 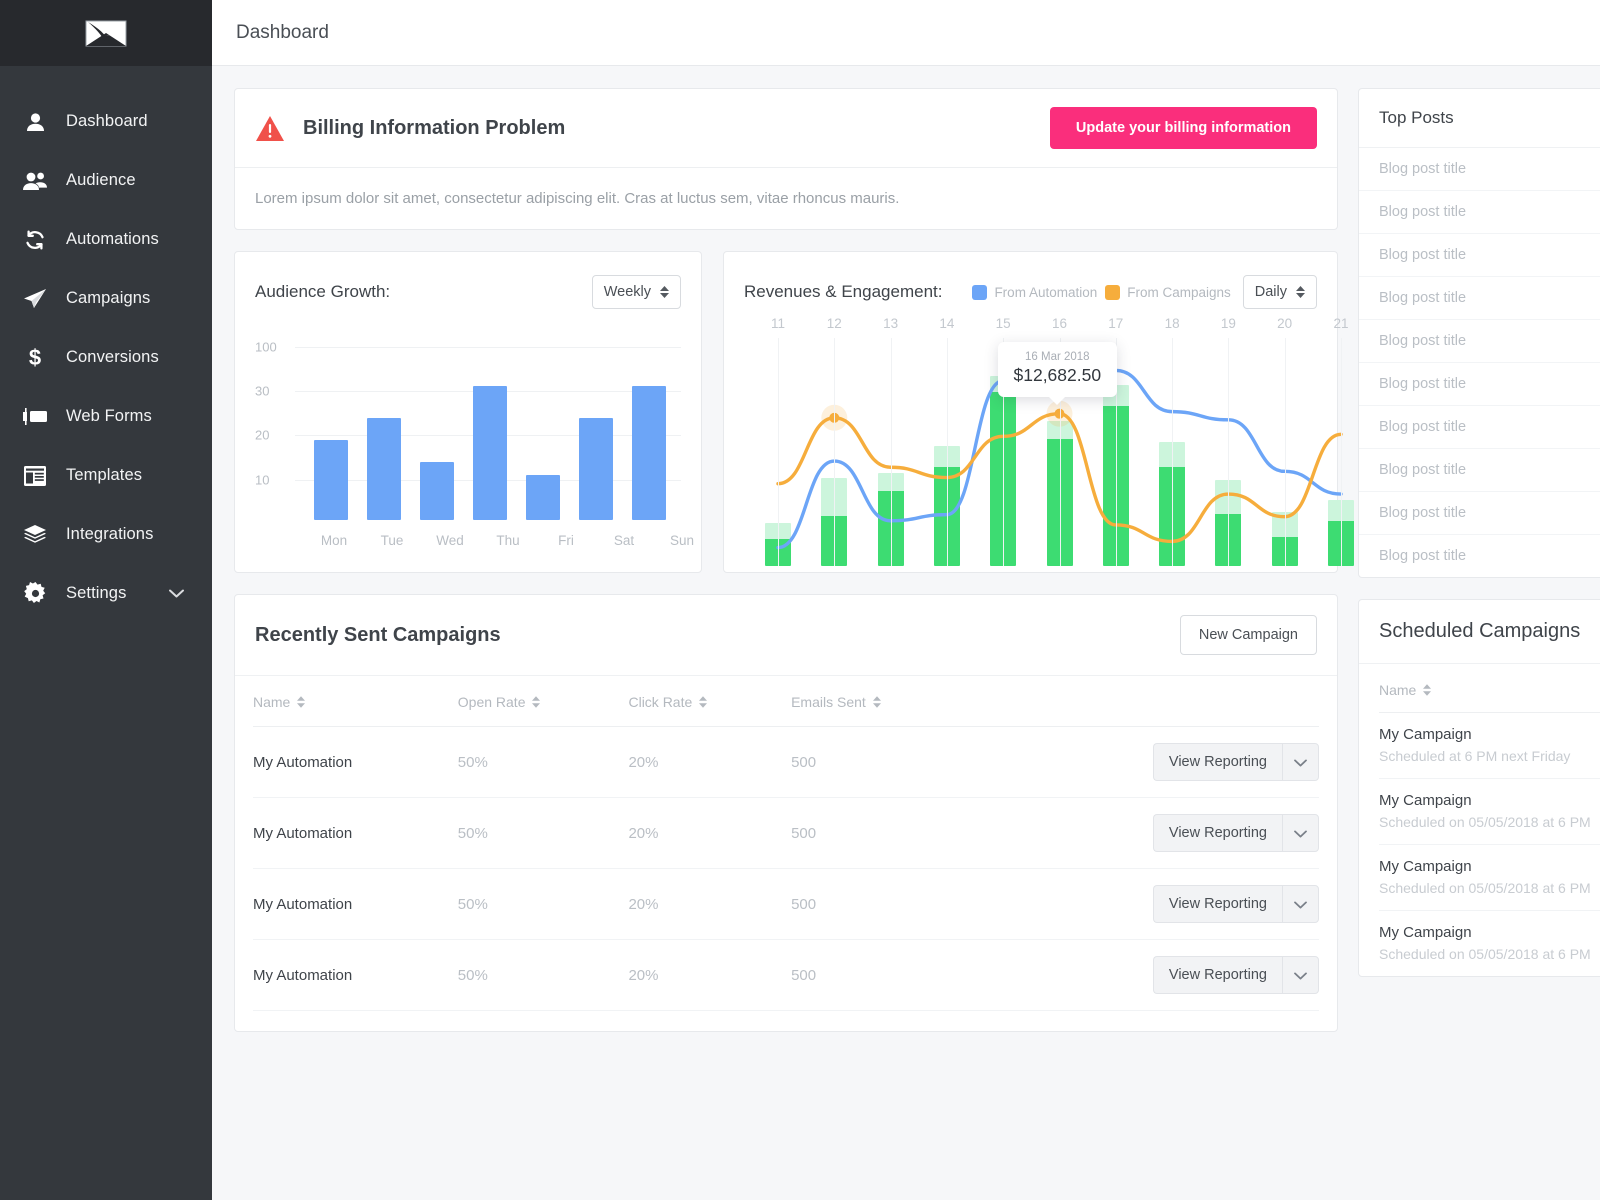 I want to click on tooltip-arrow, so click(x=1057, y=400).